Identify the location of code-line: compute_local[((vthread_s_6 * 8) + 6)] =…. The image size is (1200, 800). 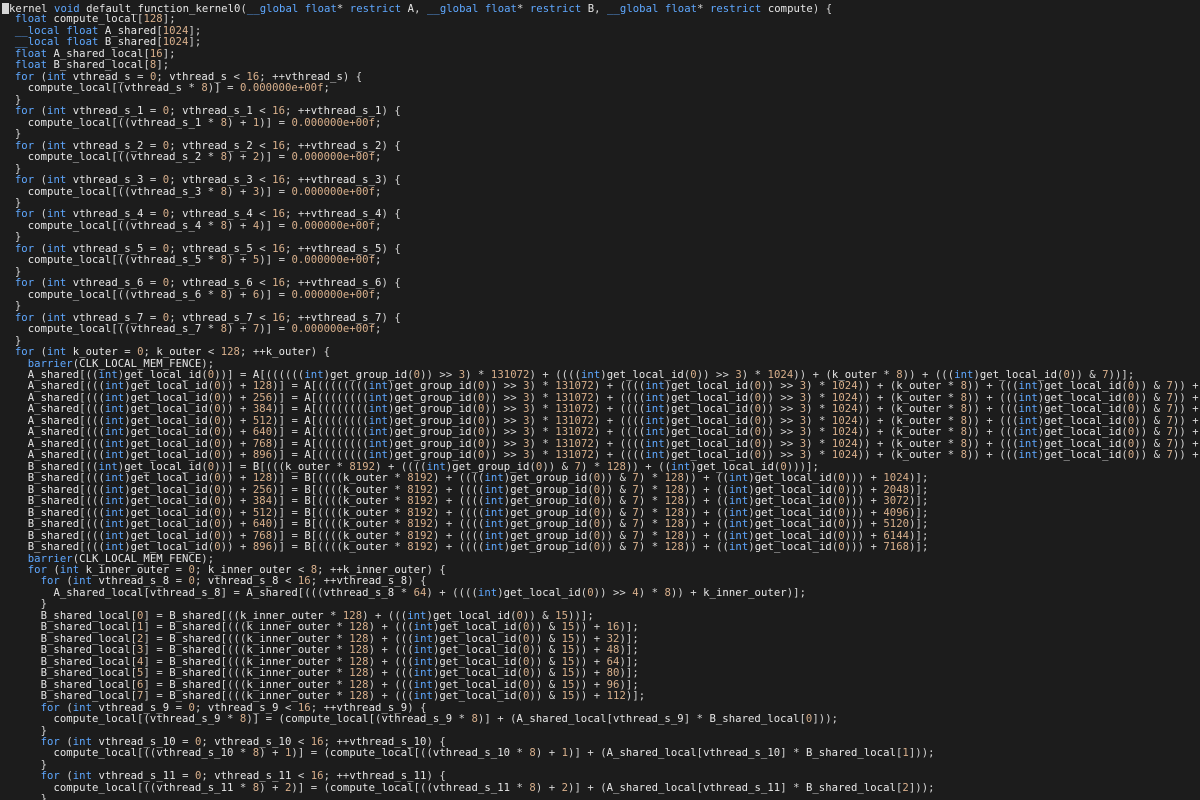
(600, 295).